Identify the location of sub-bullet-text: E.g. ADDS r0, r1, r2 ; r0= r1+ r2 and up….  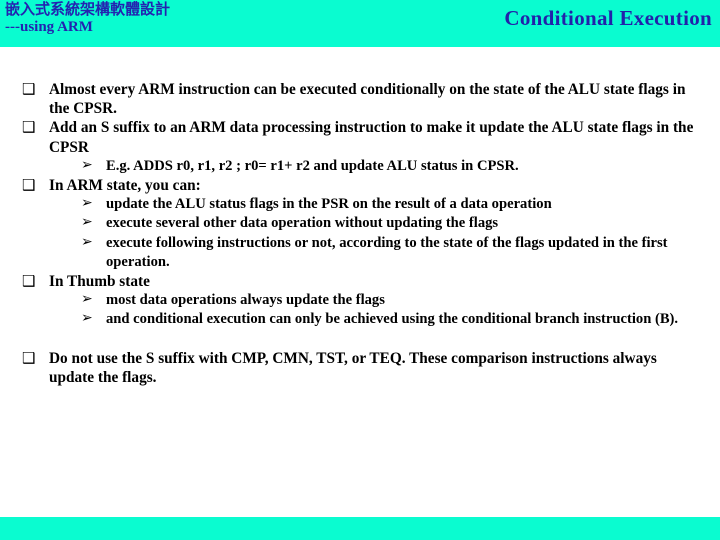
(312, 165).